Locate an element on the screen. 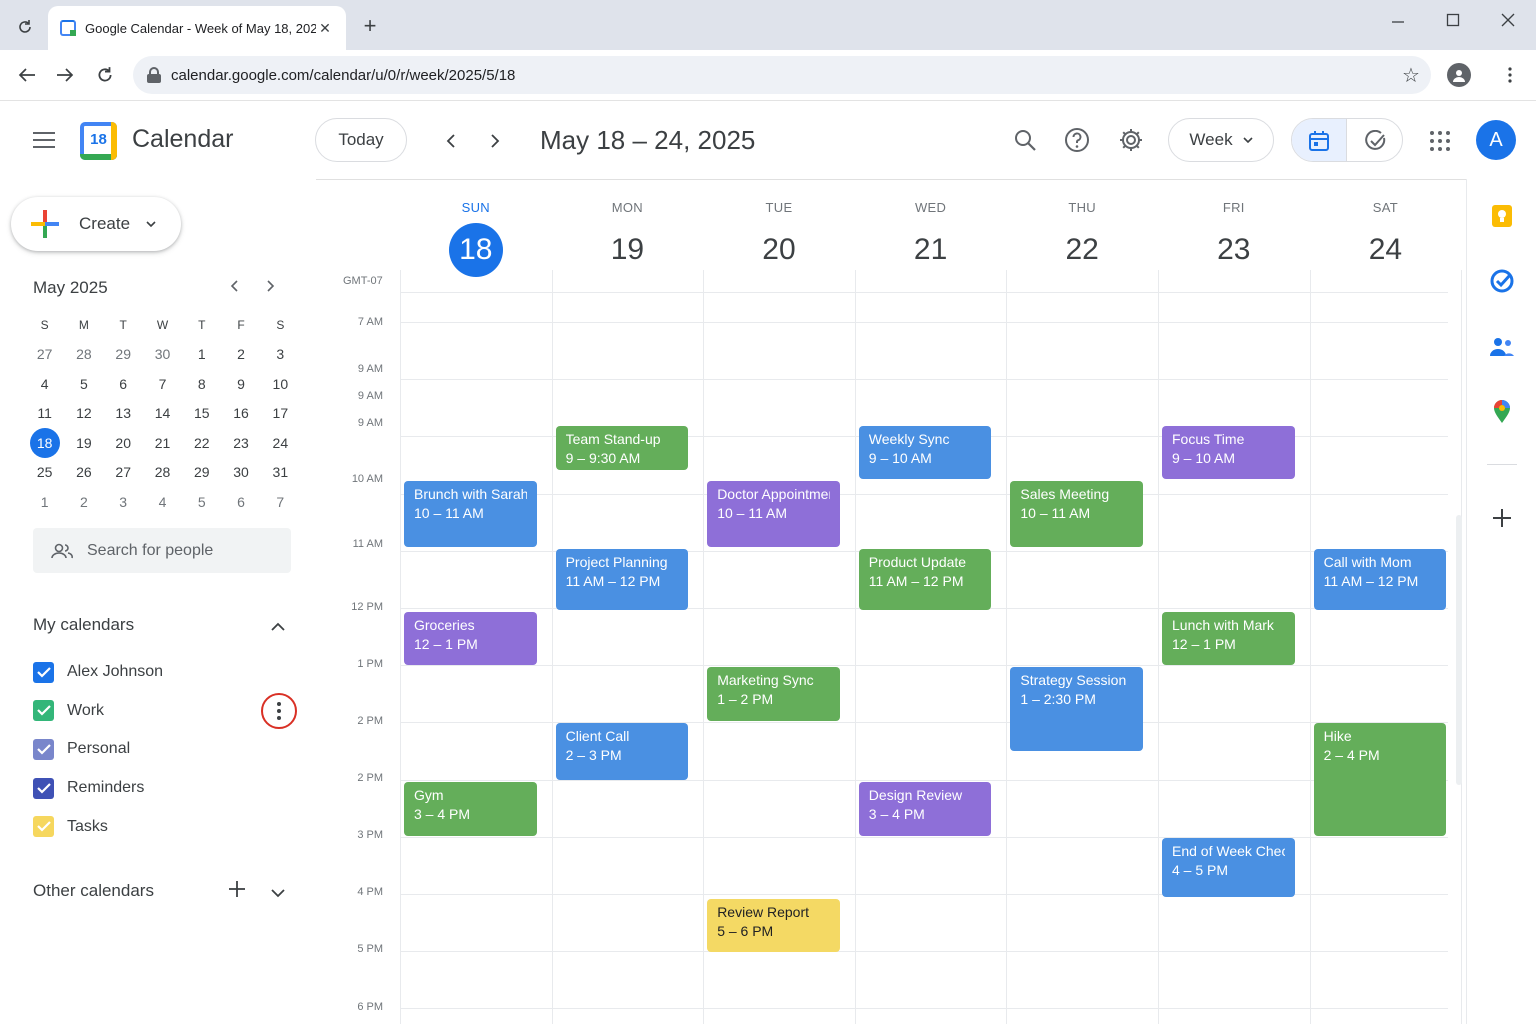 The width and height of the screenshot is (1536, 1024). search-icon is located at coordinates (1025, 140).